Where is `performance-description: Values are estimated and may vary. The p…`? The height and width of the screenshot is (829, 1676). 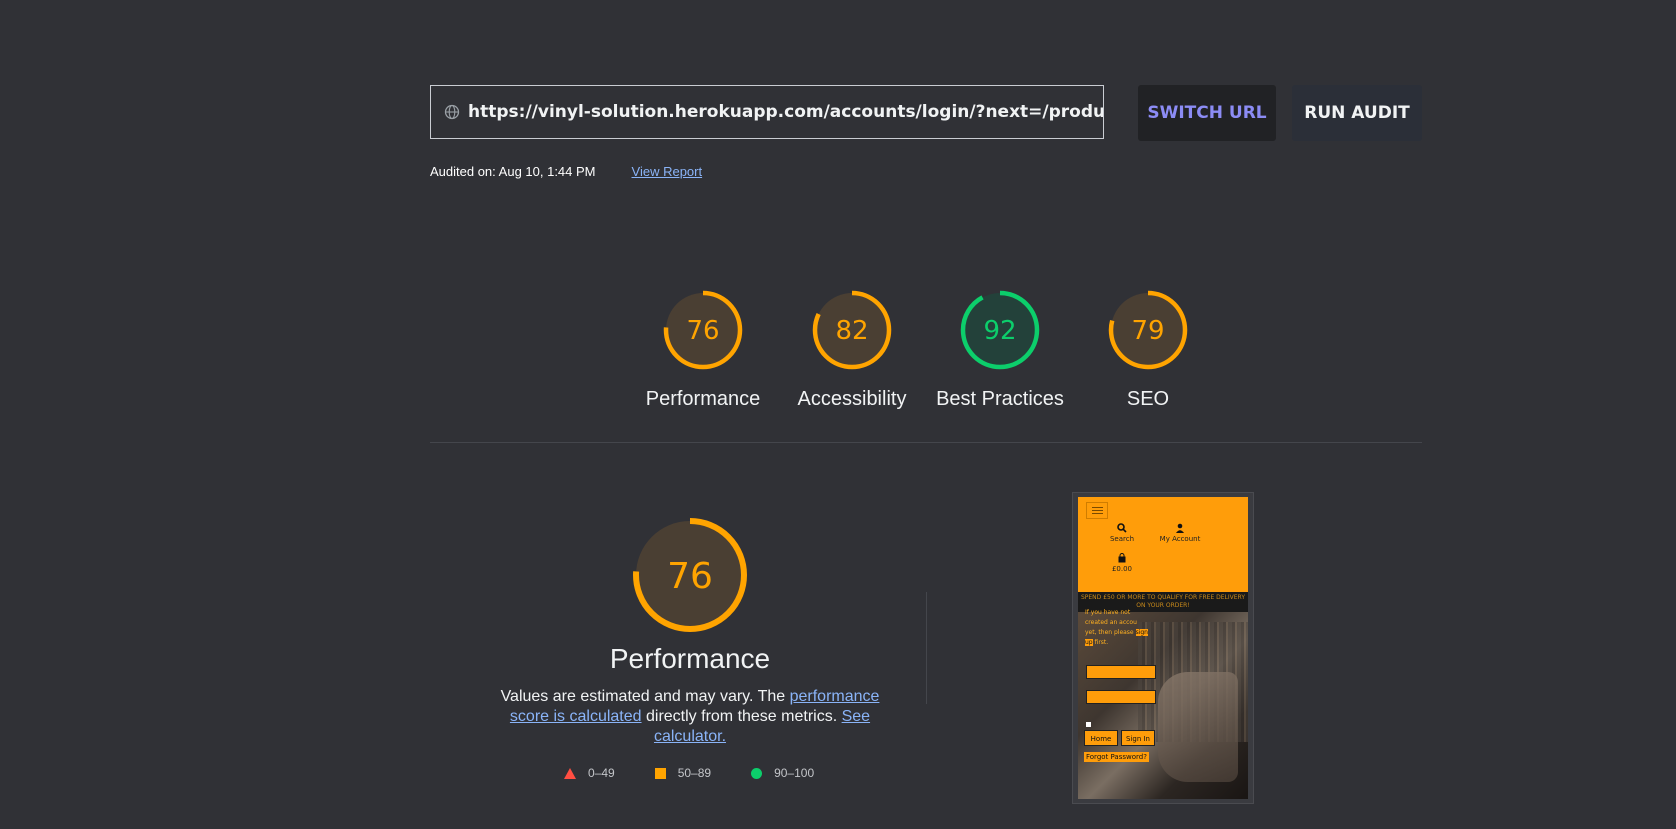
performance-description: Values are estimated and may vary. The p… is located at coordinates (690, 717).